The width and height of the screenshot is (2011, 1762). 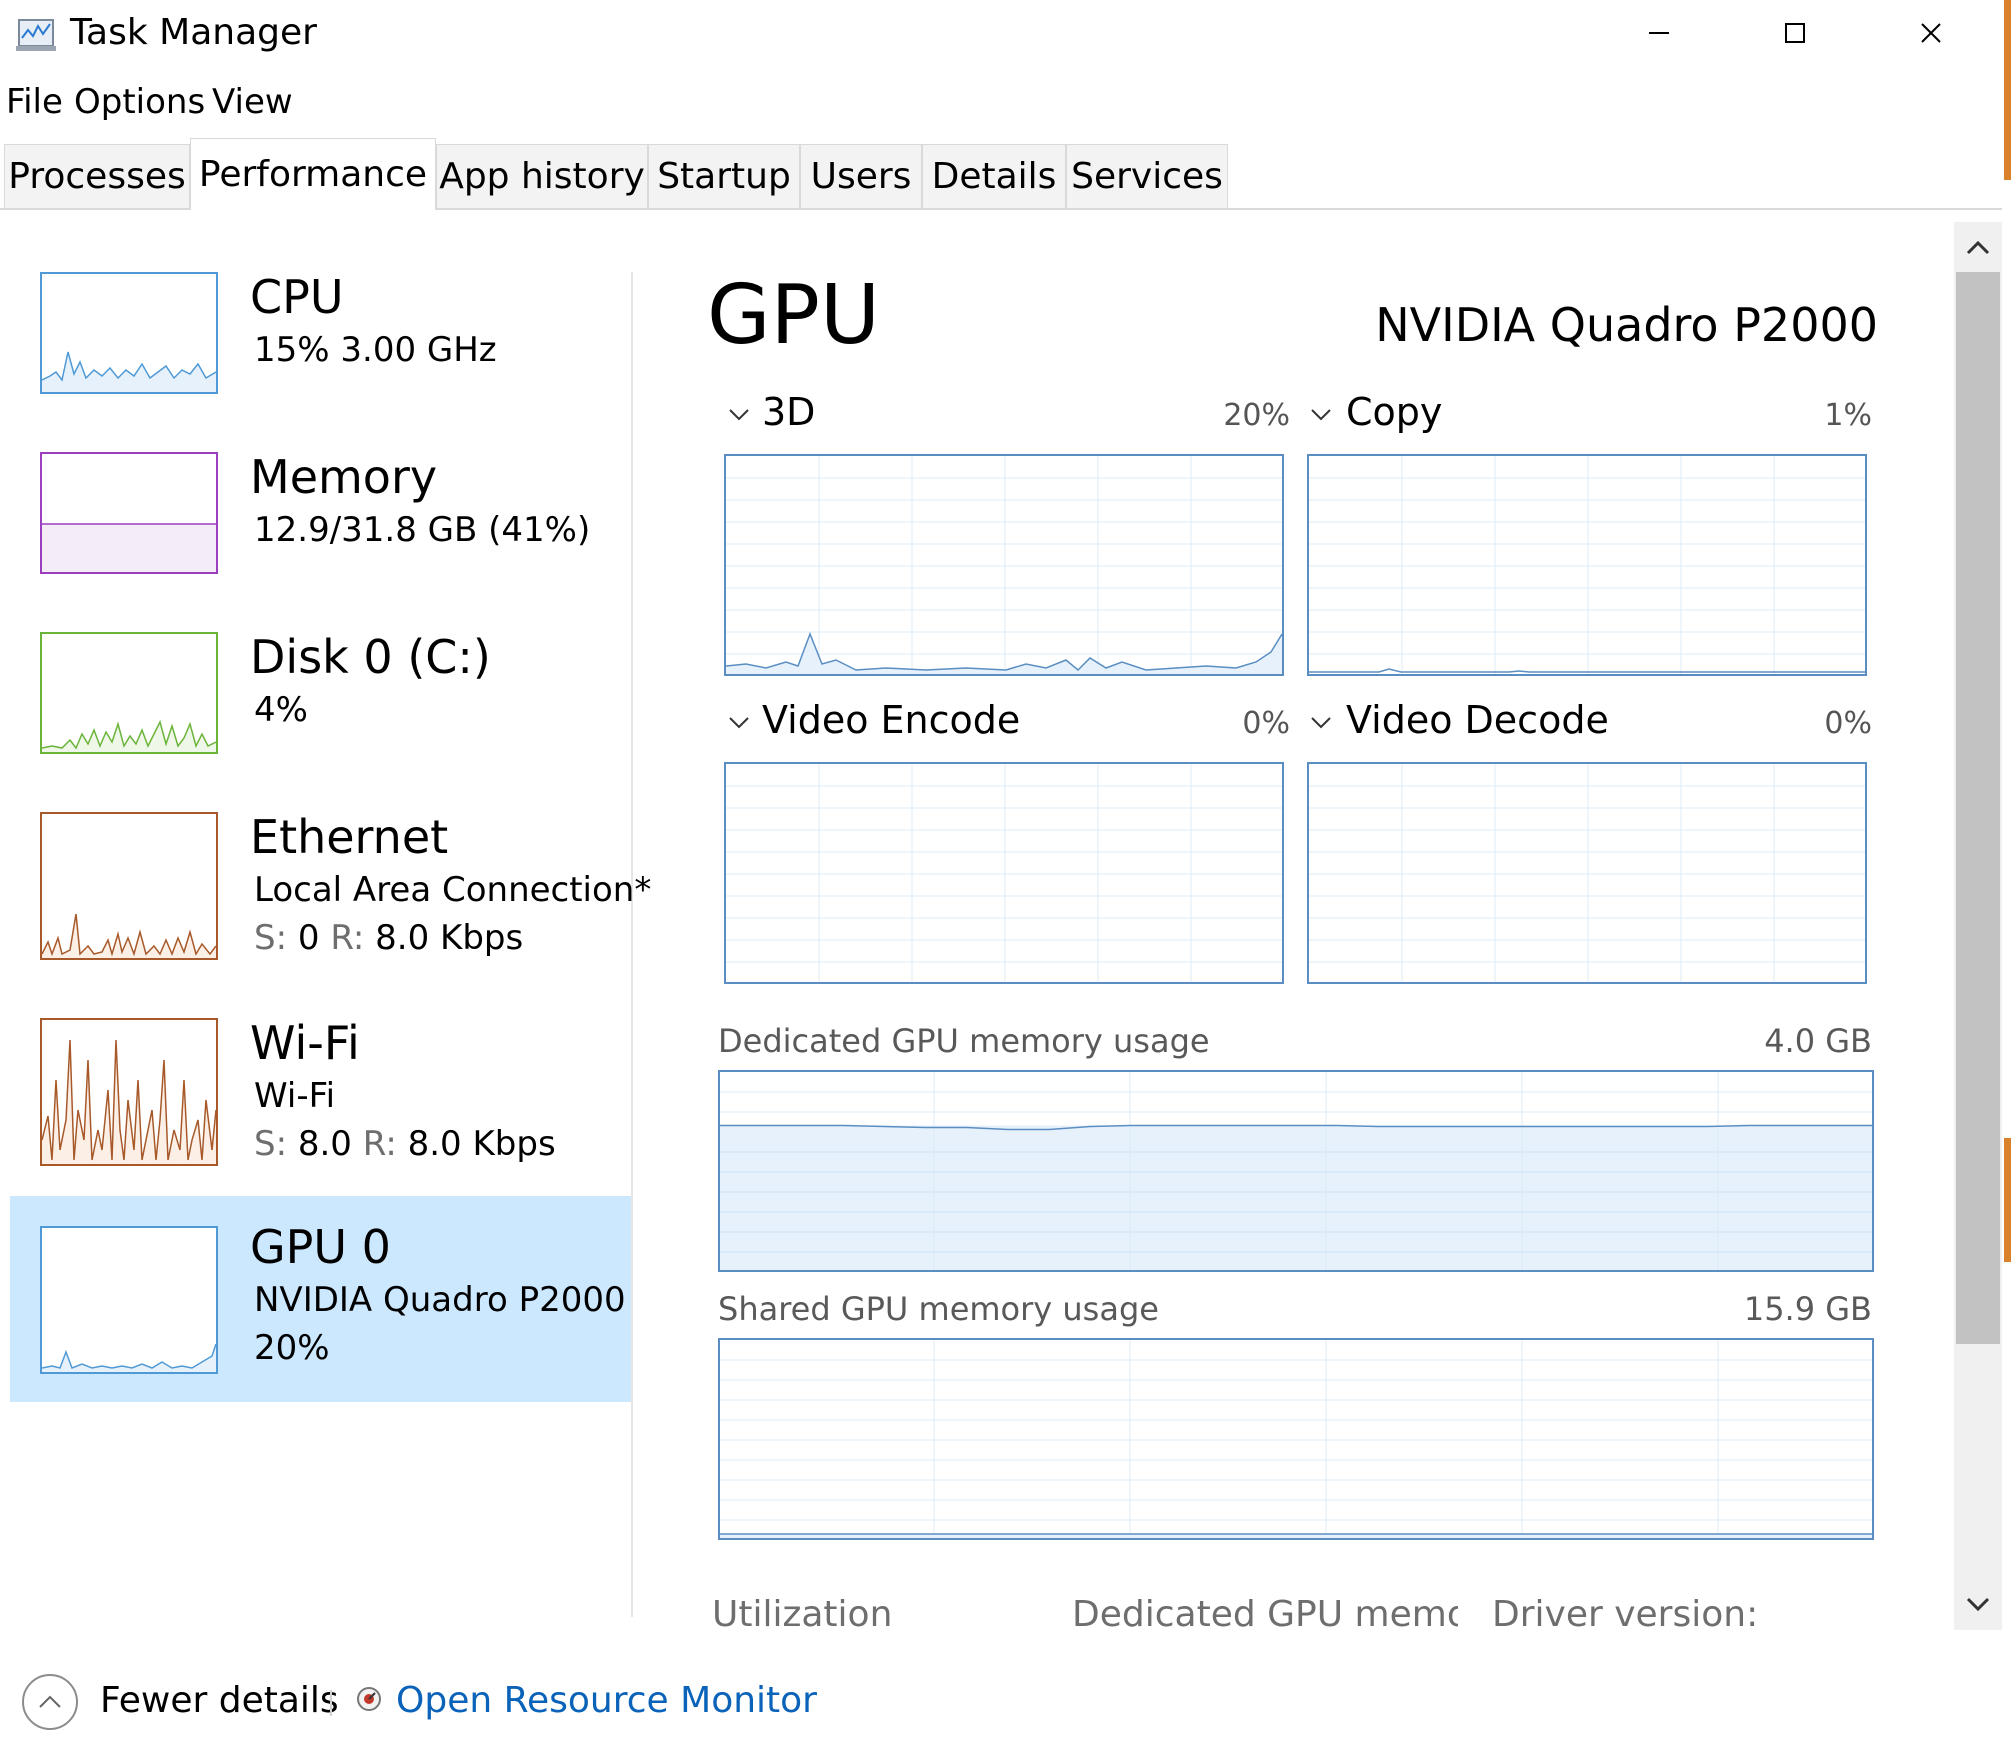 What do you see at coordinates (891, 720) in the screenshot?
I see `engine-video-encode-label: Video Encode` at bounding box center [891, 720].